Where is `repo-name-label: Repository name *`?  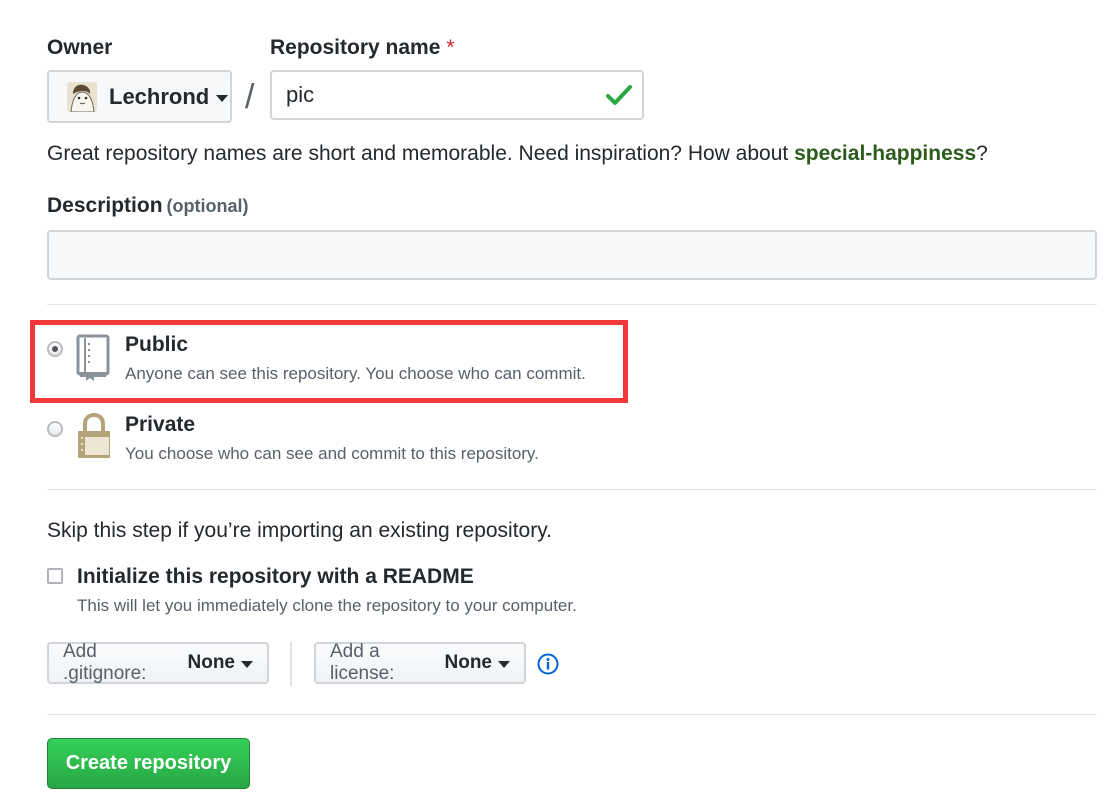
repo-name-label: Repository name * is located at coordinates (362, 48).